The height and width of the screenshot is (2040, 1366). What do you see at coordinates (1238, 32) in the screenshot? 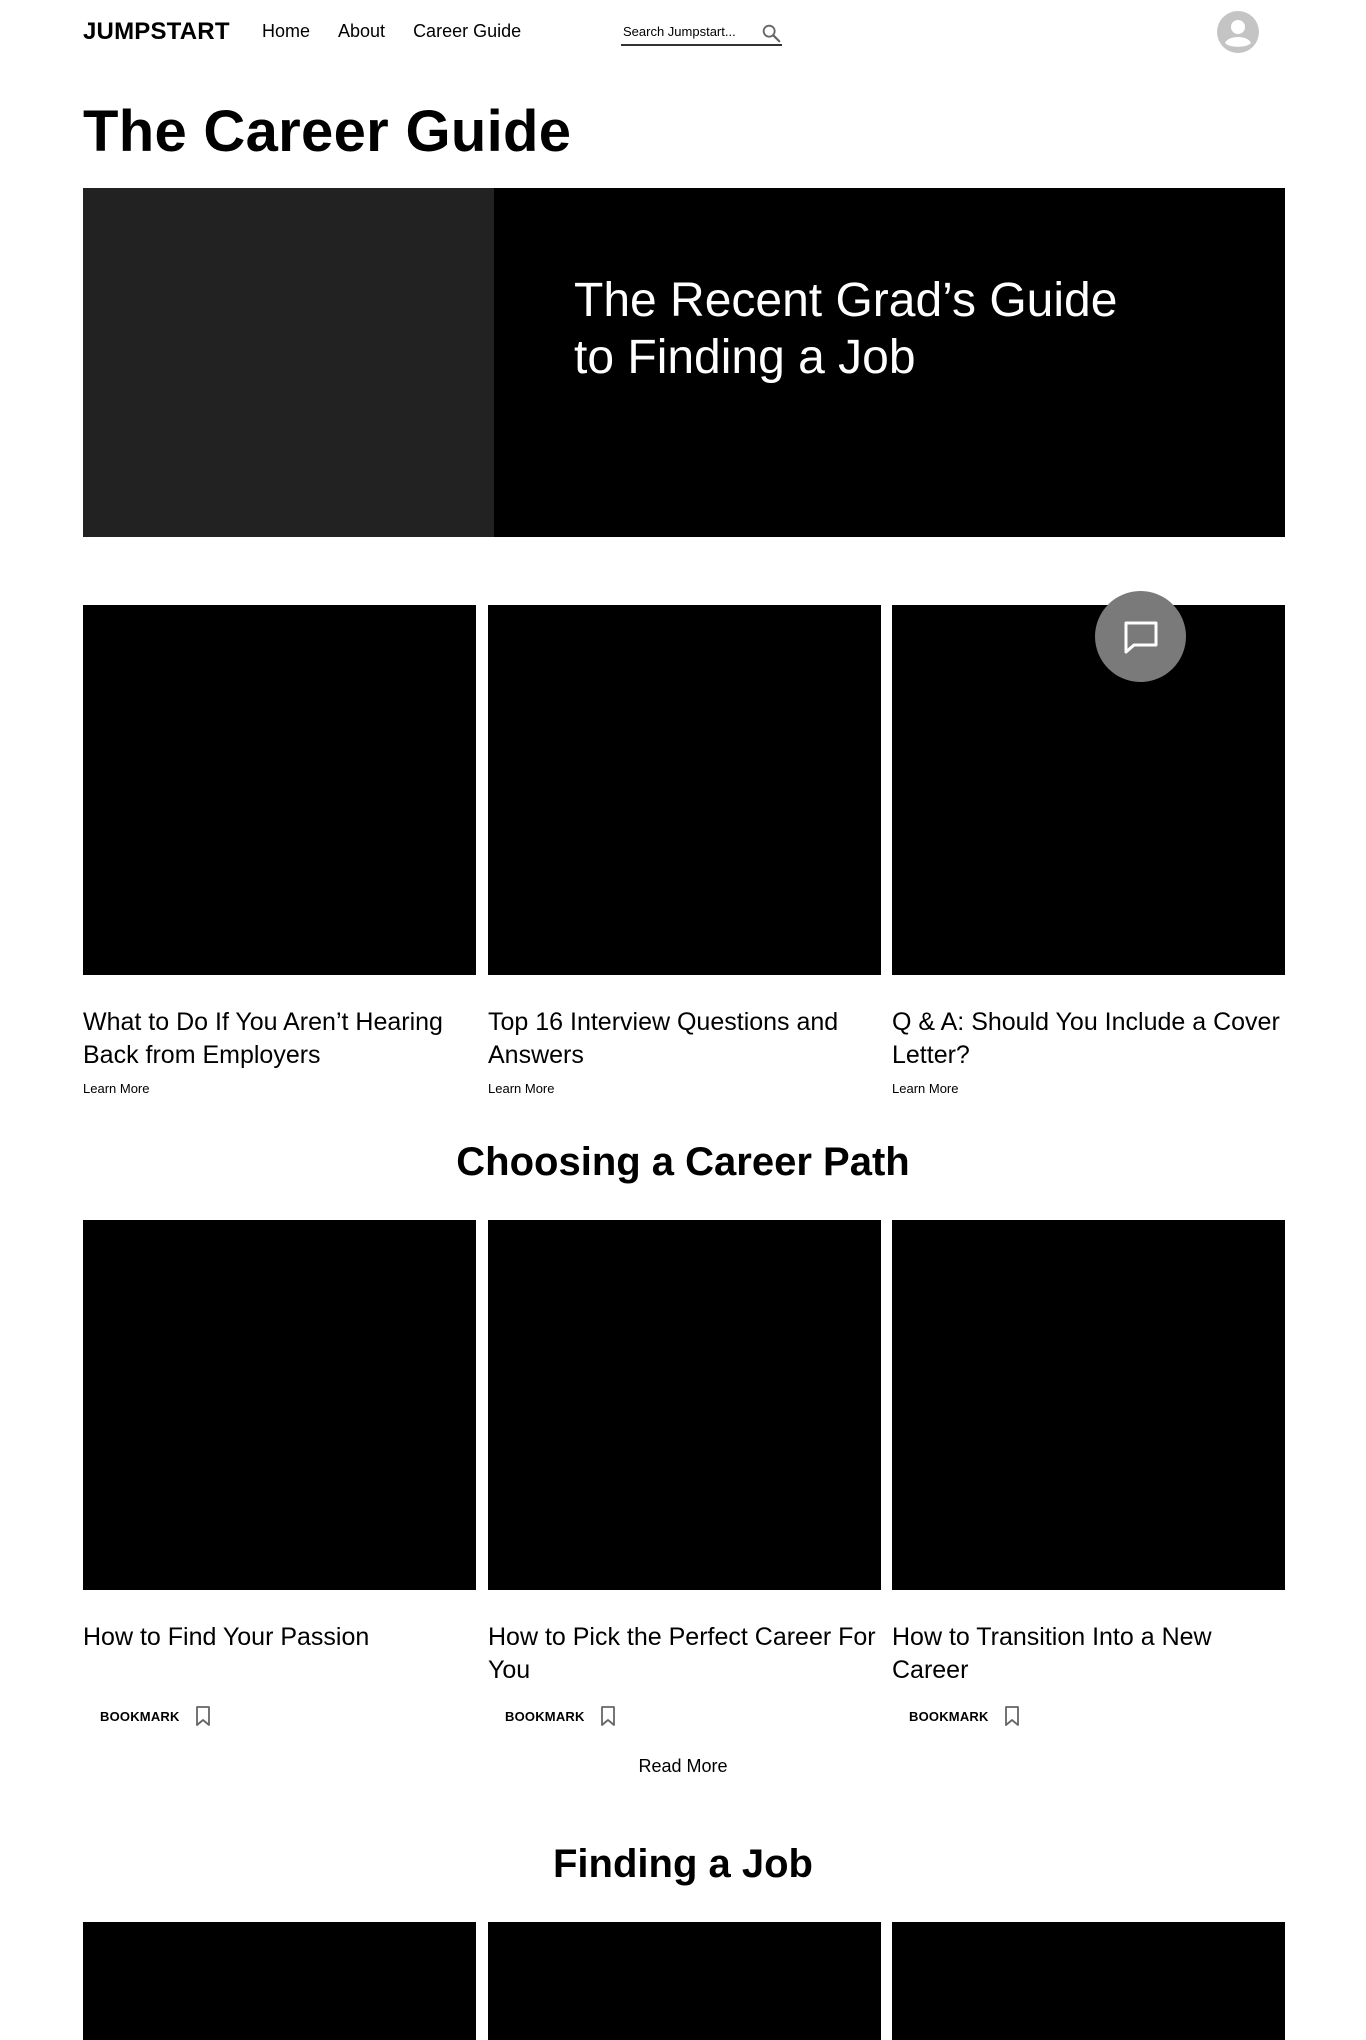
I see `user-avatar-icon` at bounding box center [1238, 32].